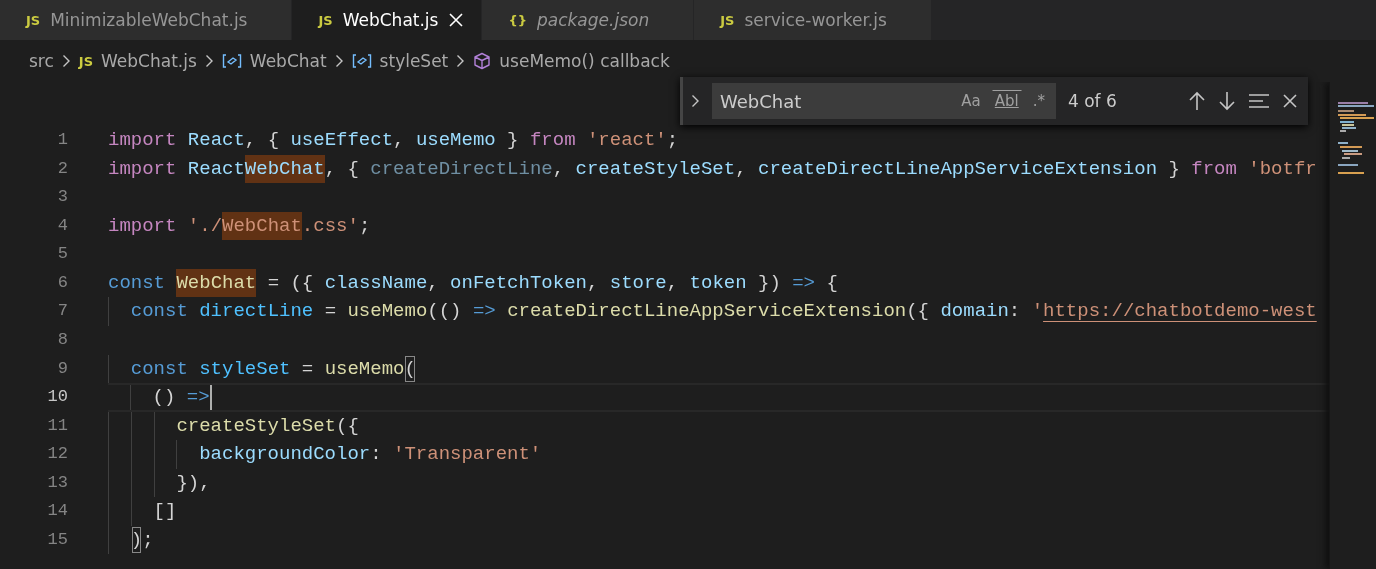 This screenshot has height=569, width=1376. What do you see at coordinates (467, 455) in the screenshot?
I see `string-literal: 'Transparent'` at bounding box center [467, 455].